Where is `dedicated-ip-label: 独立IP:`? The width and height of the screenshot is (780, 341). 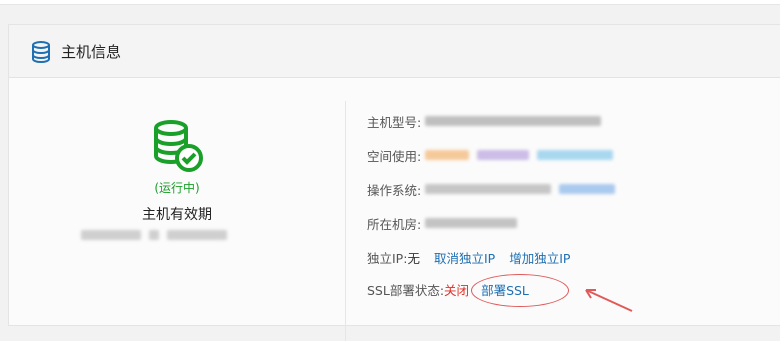
dedicated-ip-label: 独立IP: is located at coordinates (387, 258).